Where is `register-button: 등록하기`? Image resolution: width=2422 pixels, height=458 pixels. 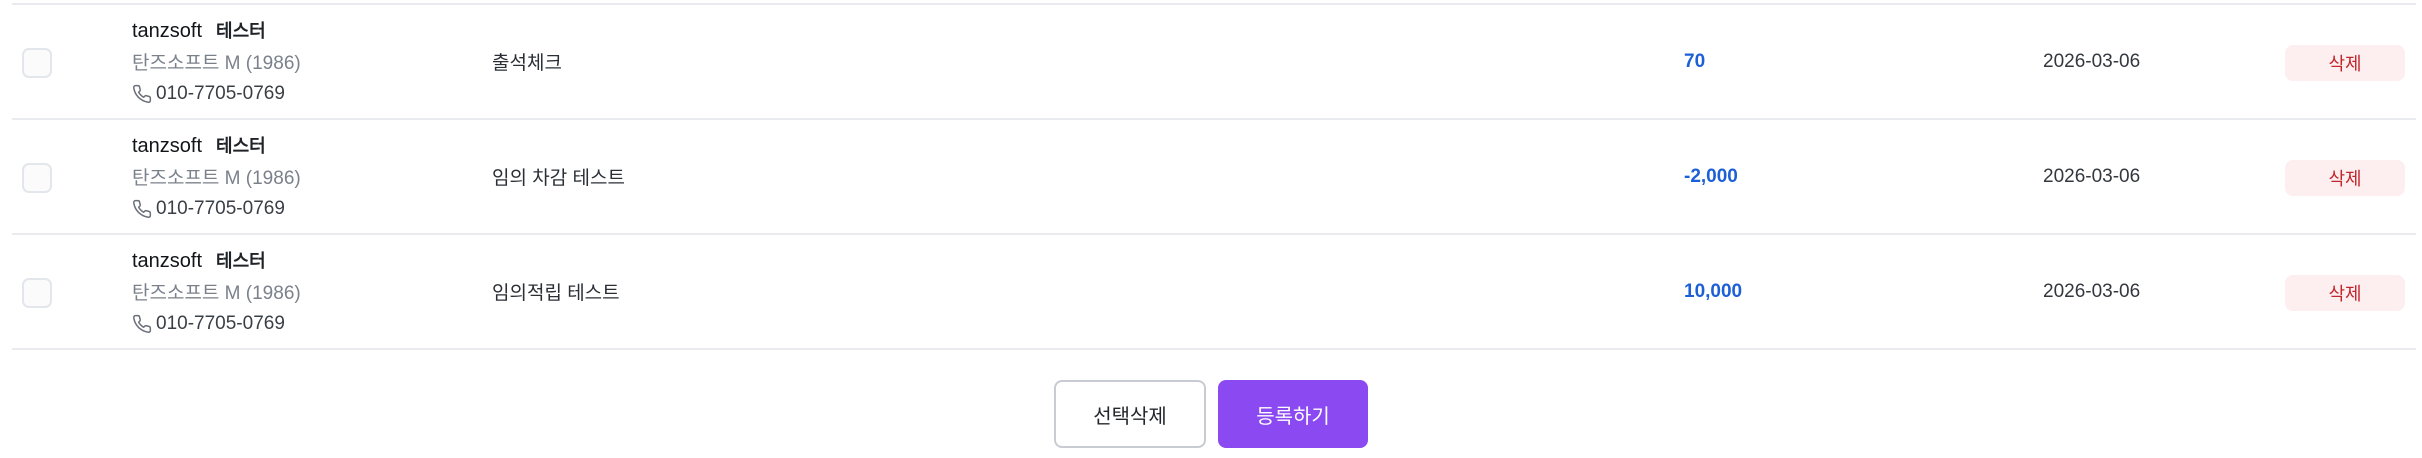
register-button: 등록하기 is located at coordinates (1293, 414).